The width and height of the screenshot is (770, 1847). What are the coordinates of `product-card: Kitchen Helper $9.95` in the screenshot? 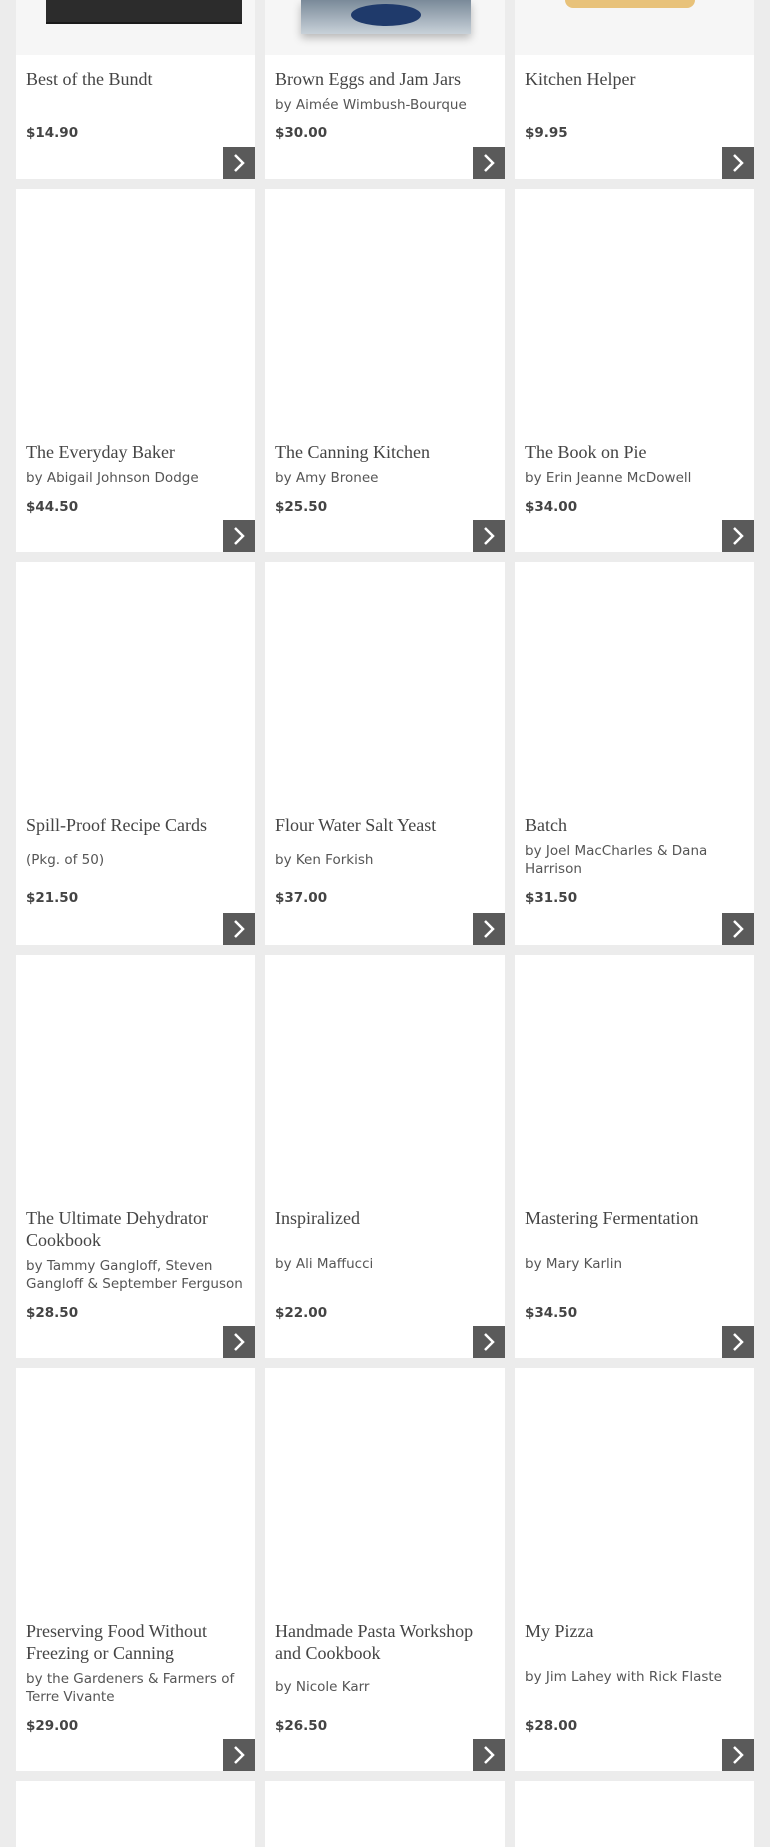 It's located at (634, 89).